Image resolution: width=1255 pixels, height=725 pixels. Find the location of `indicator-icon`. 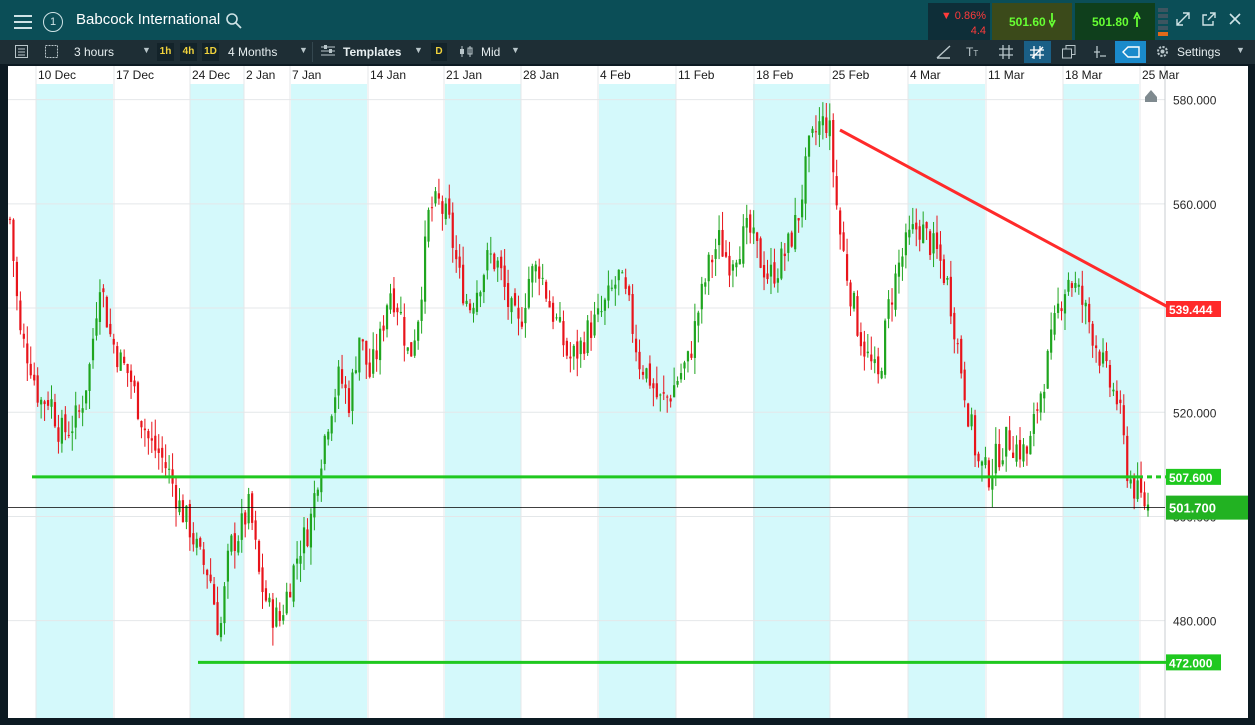

indicator-icon is located at coordinates (1100, 54).